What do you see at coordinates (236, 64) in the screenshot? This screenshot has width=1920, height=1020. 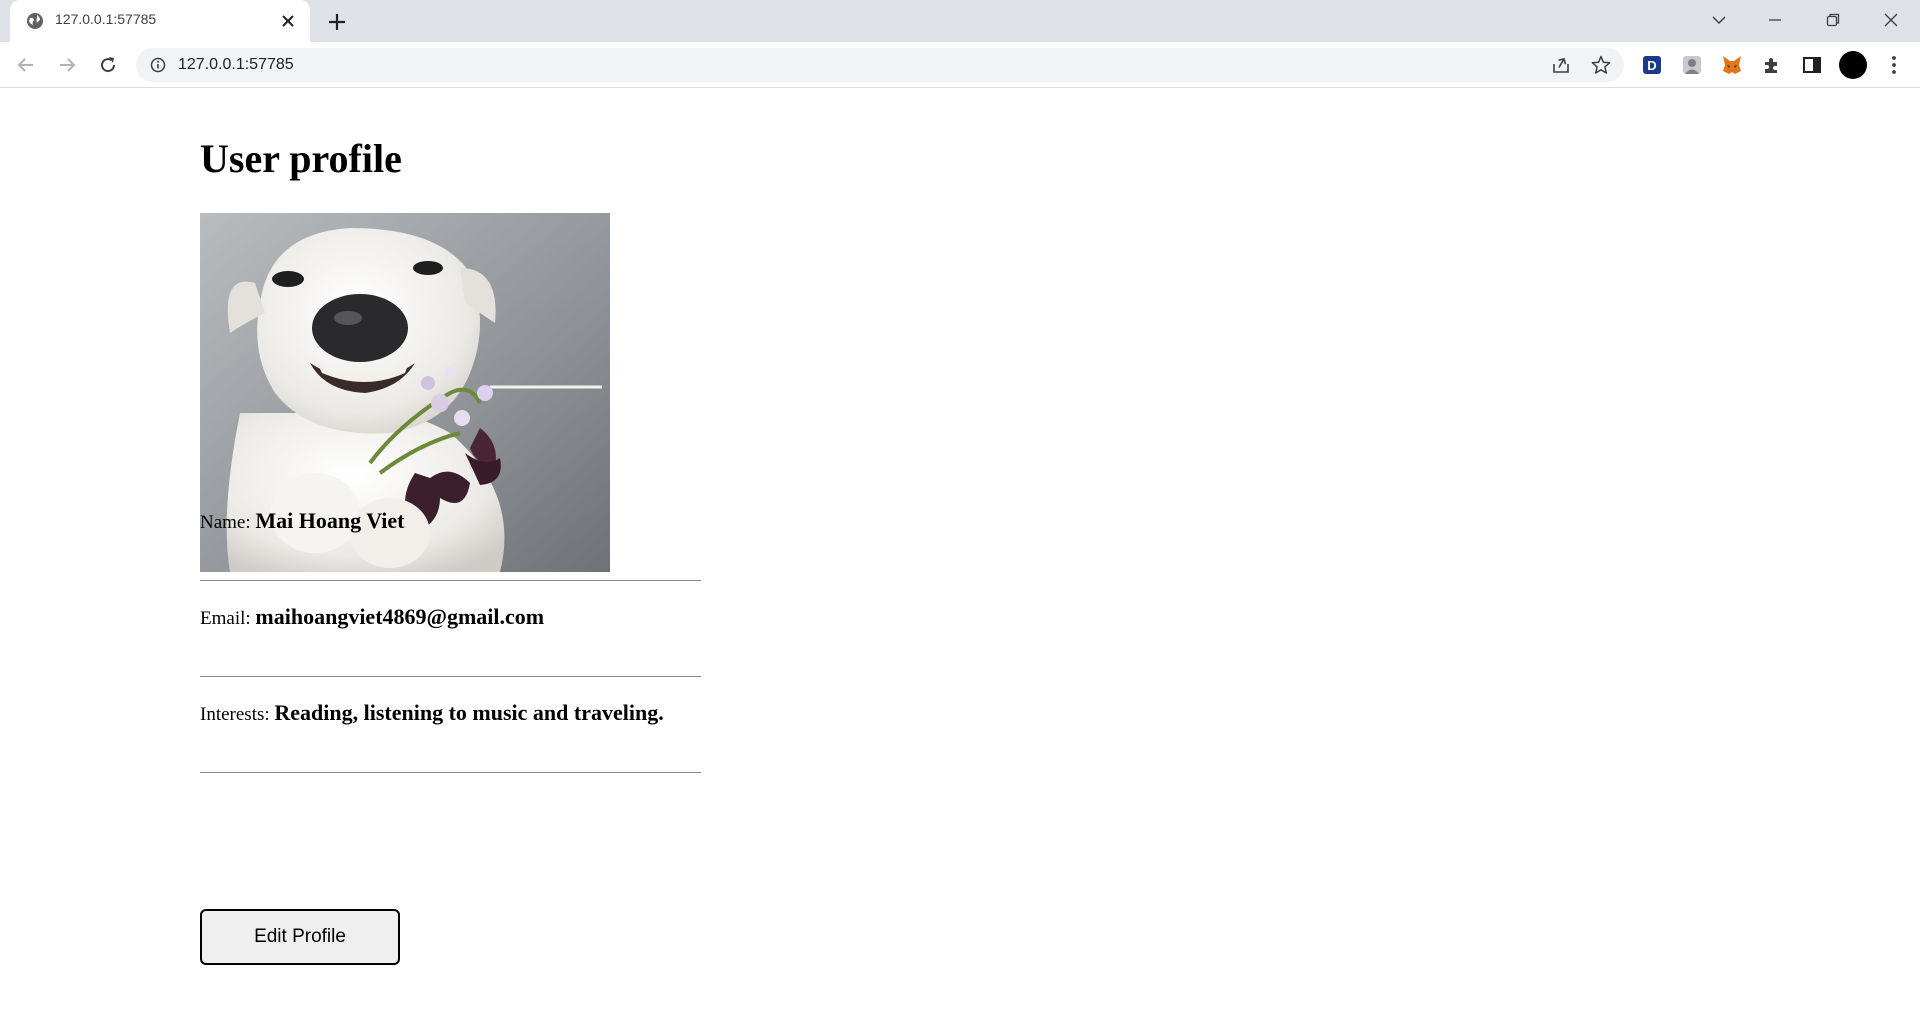 I see `url-text: 127.0.0.1:57785` at bounding box center [236, 64].